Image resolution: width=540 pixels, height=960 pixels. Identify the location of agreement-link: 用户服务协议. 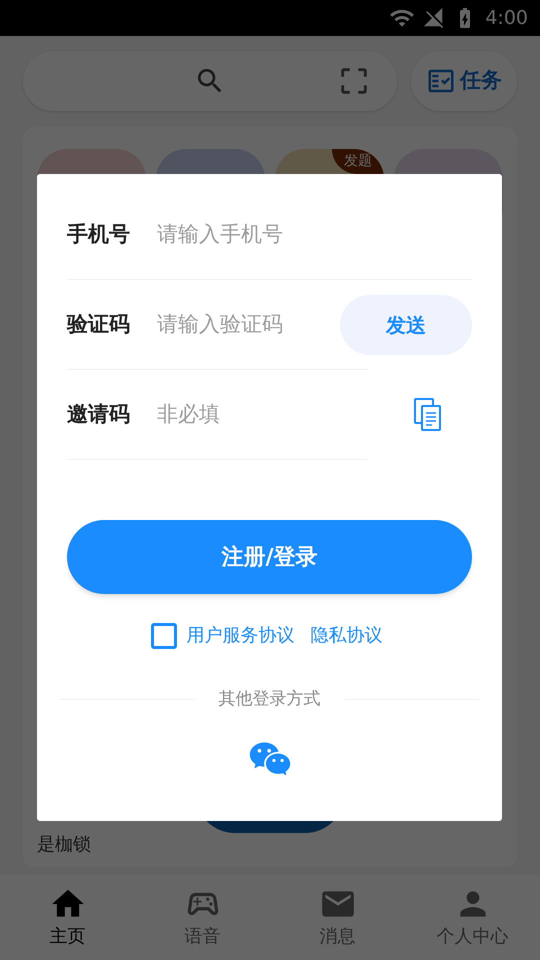
(240, 635).